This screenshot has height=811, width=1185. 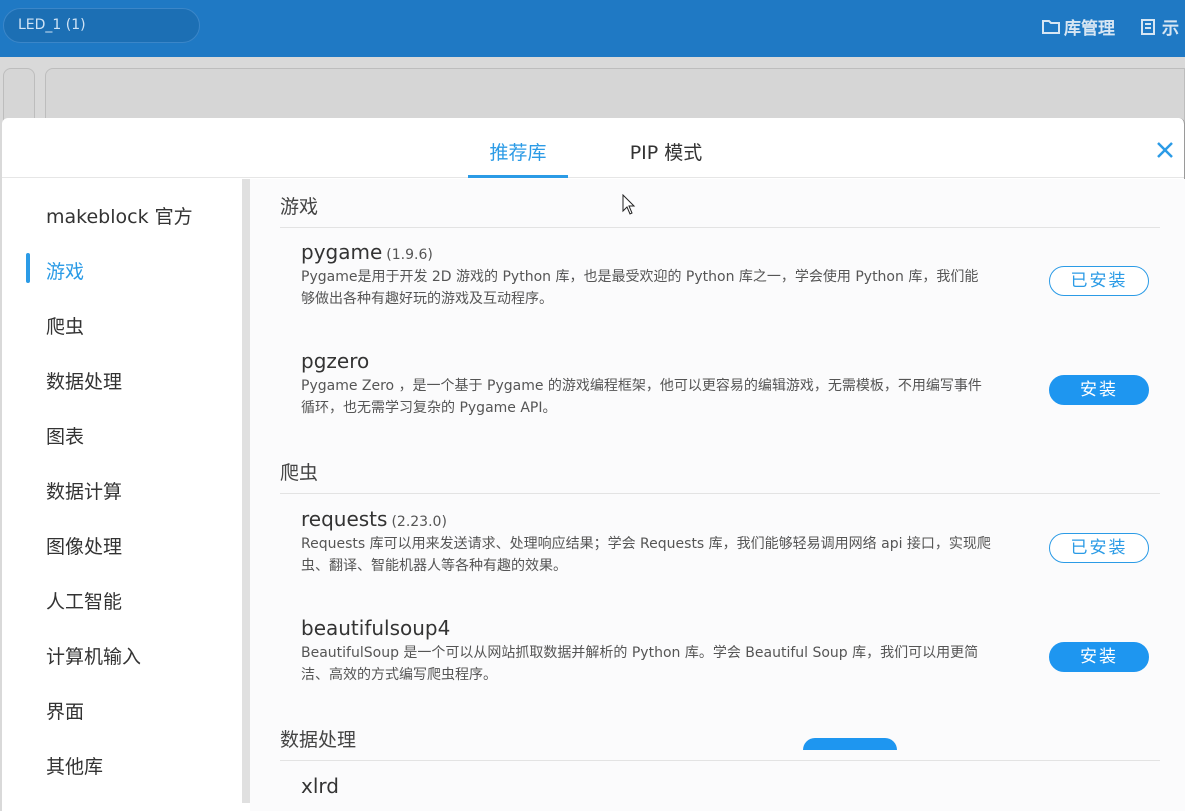 I want to click on sidebar-item-data-computing: 数据计算, so click(x=84, y=490).